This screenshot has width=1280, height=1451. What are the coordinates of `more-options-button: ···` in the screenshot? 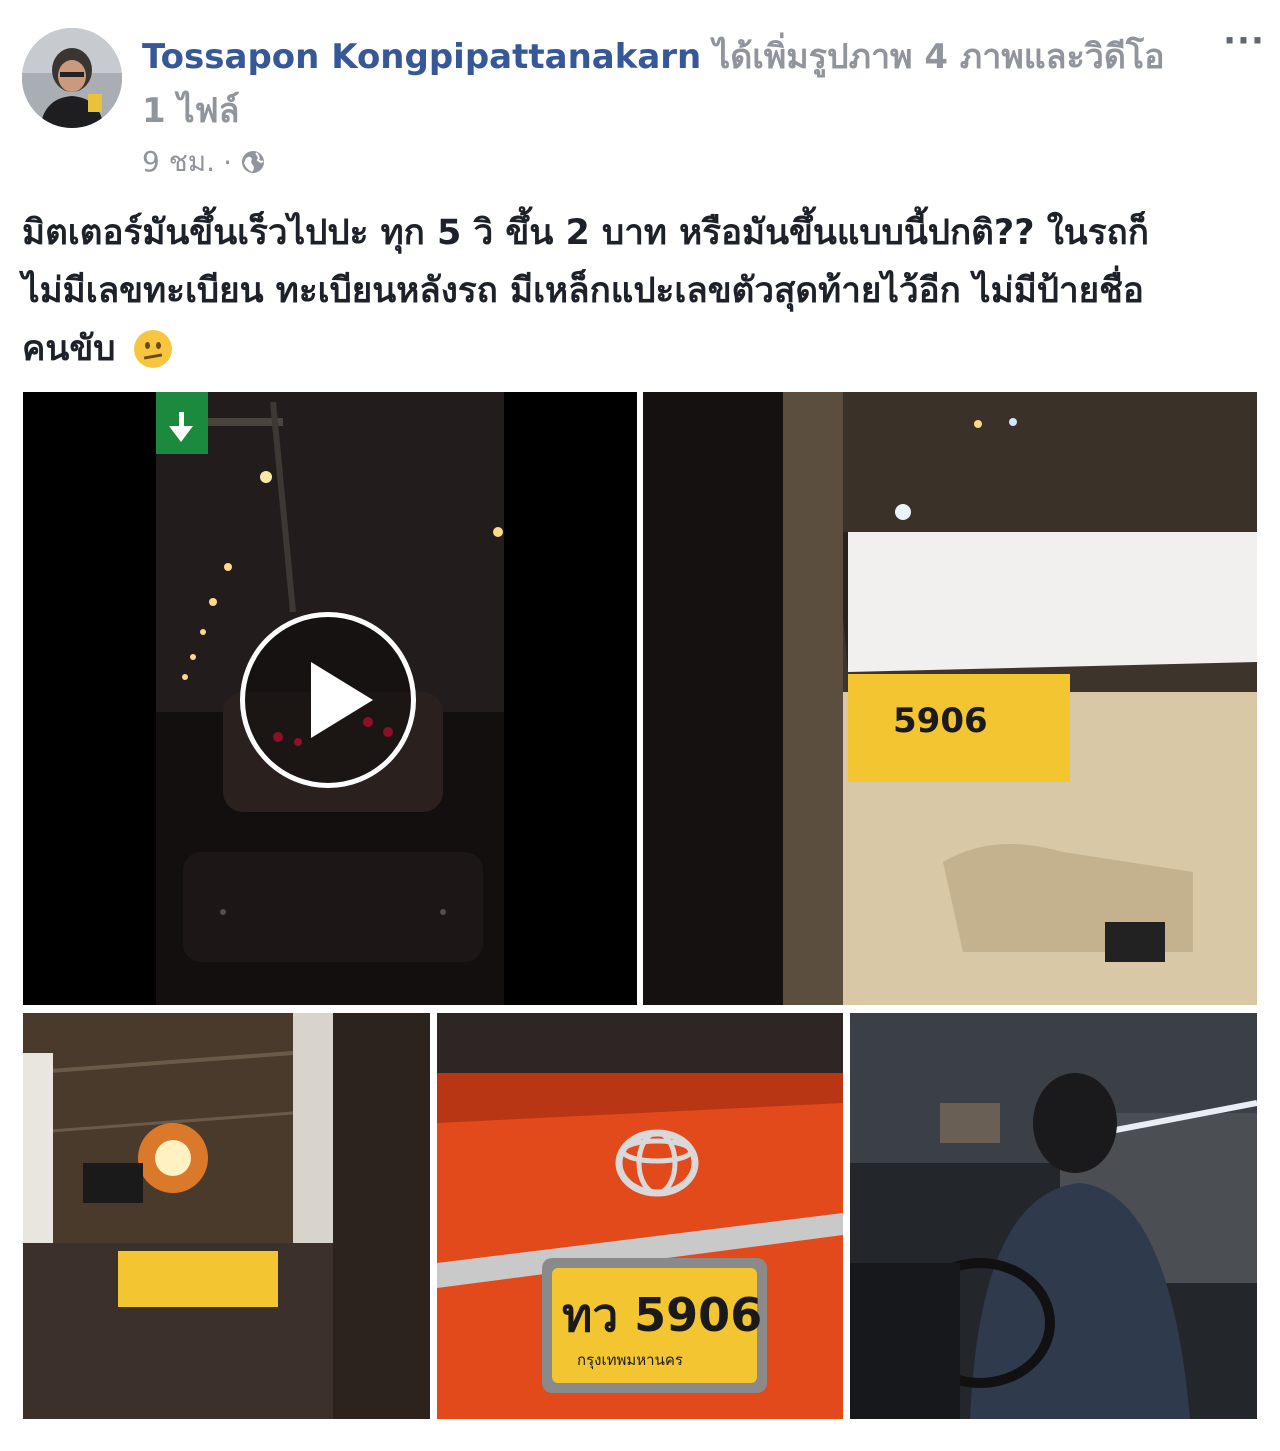 It's located at (1244, 43).